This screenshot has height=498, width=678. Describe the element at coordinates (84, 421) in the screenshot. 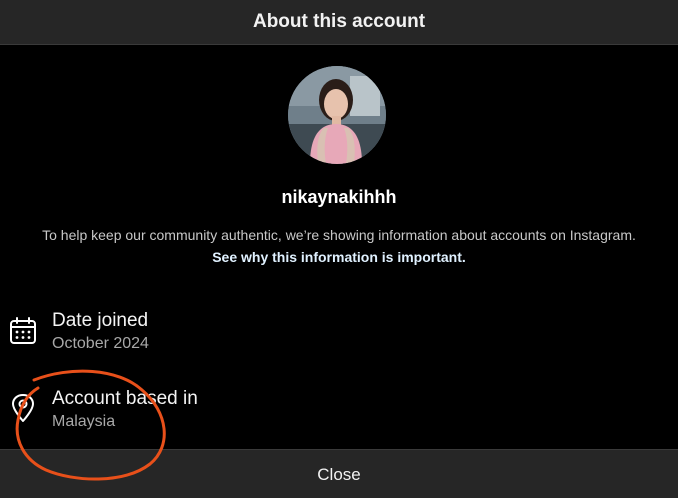

I see `account-based-value: Malaysia` at that location.